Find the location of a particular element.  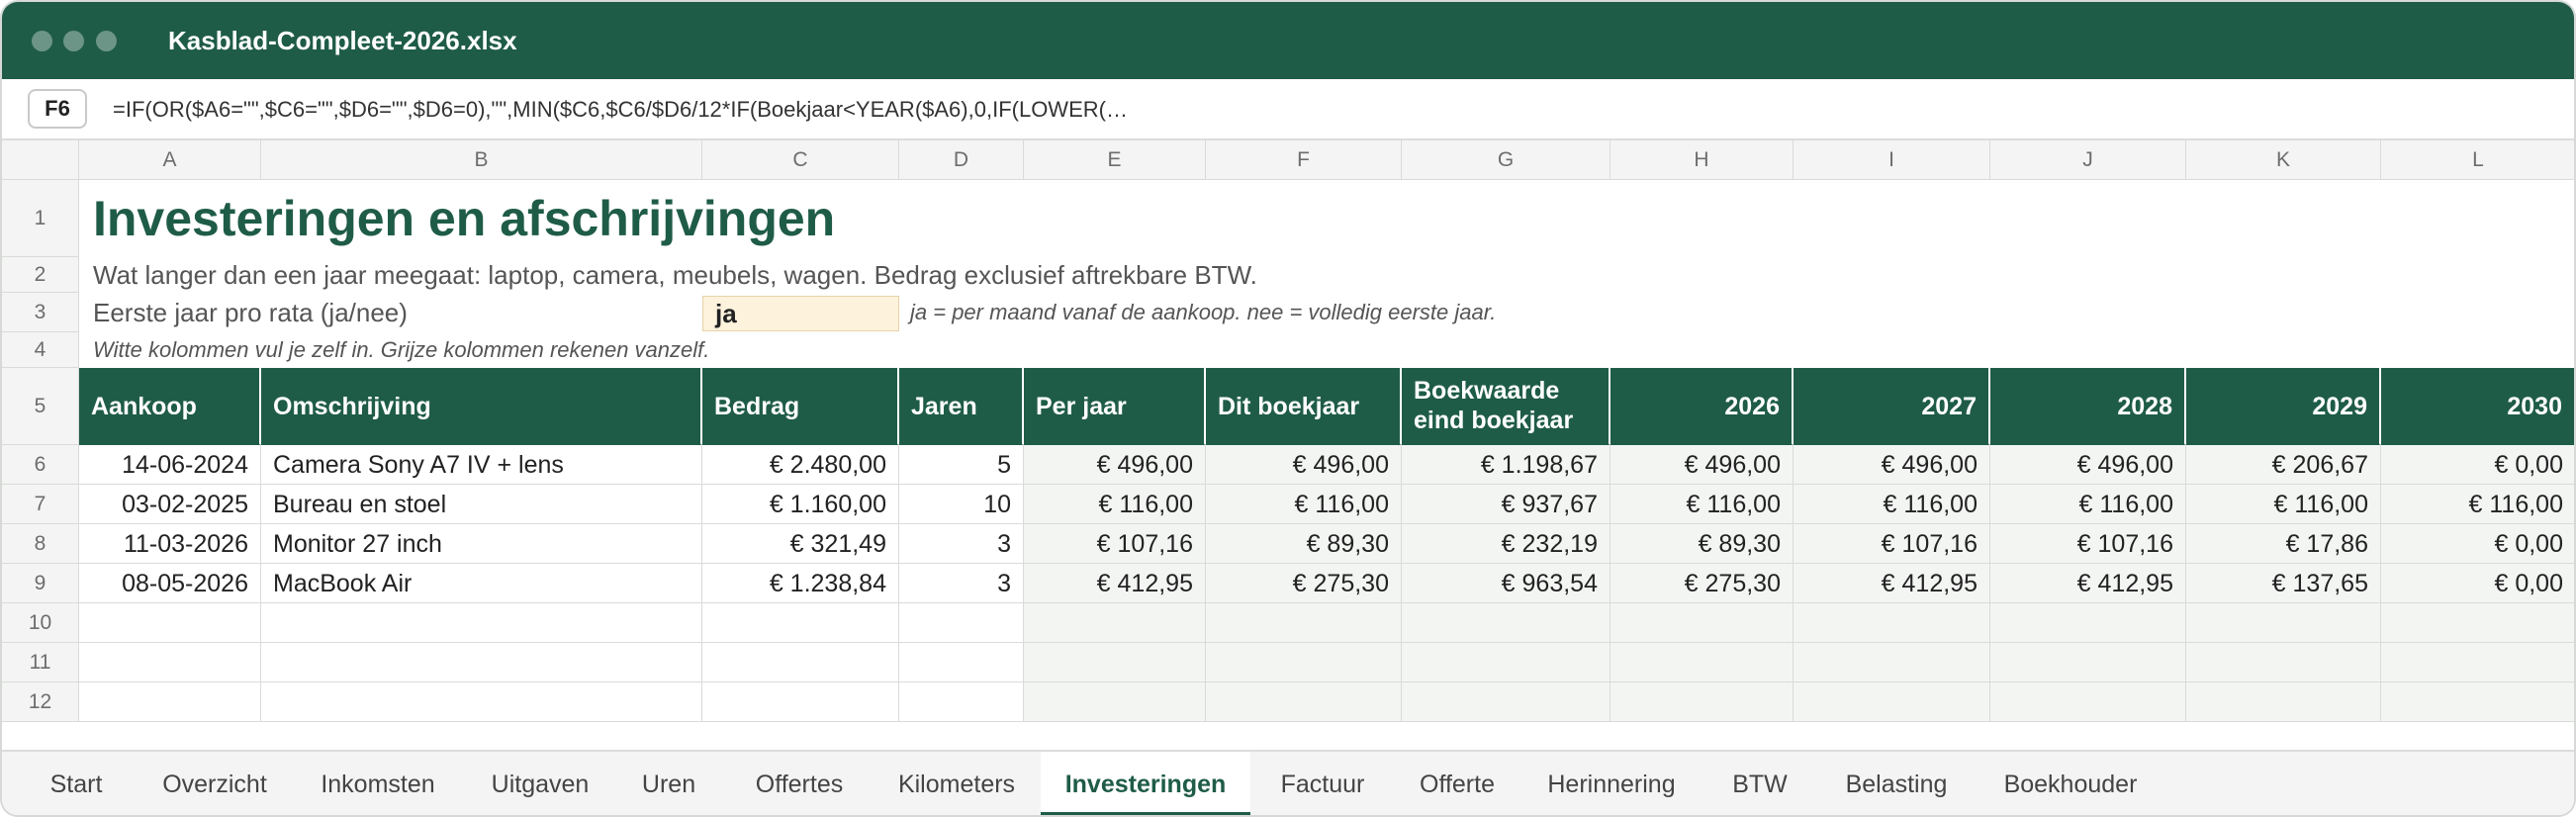

sheet-tab-boekhouder: Boekhouder is located at coordinates (2071, 783).